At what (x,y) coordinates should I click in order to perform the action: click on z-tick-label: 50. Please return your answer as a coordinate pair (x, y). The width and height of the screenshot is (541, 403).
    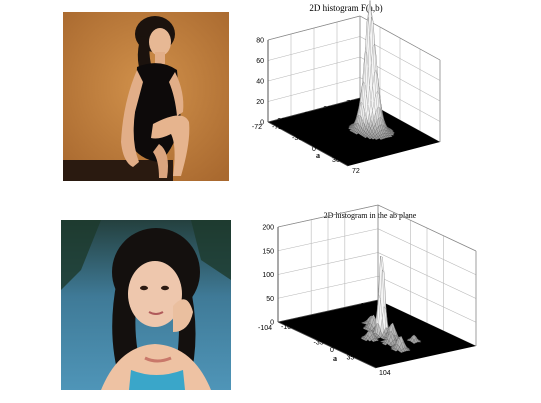
    Looking at the image, I should click on (270, 299).